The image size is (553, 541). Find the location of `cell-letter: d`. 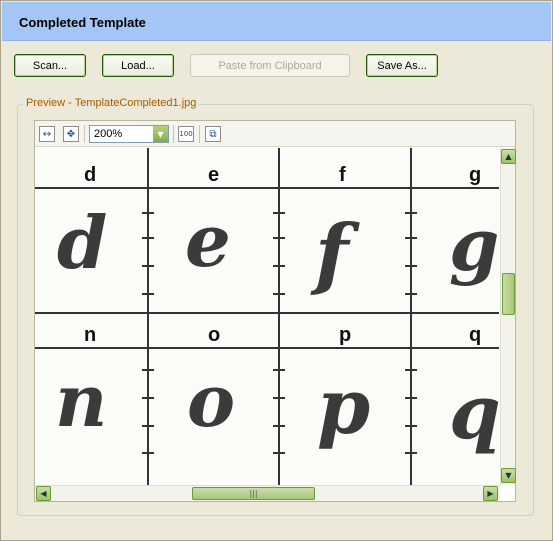

cell-letter: d is located at coordinates (90, 175).